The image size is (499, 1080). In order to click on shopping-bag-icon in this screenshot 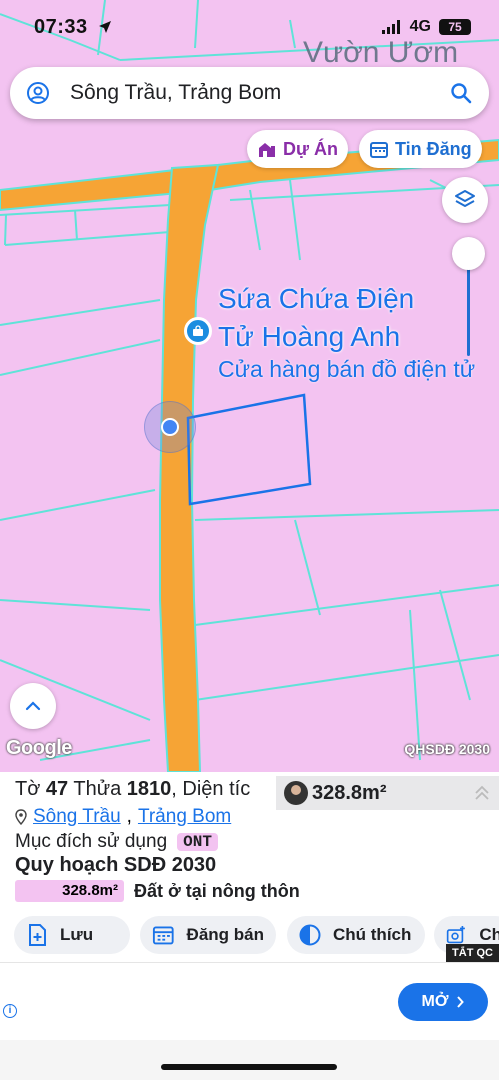, I will do `click(198, 330)`.